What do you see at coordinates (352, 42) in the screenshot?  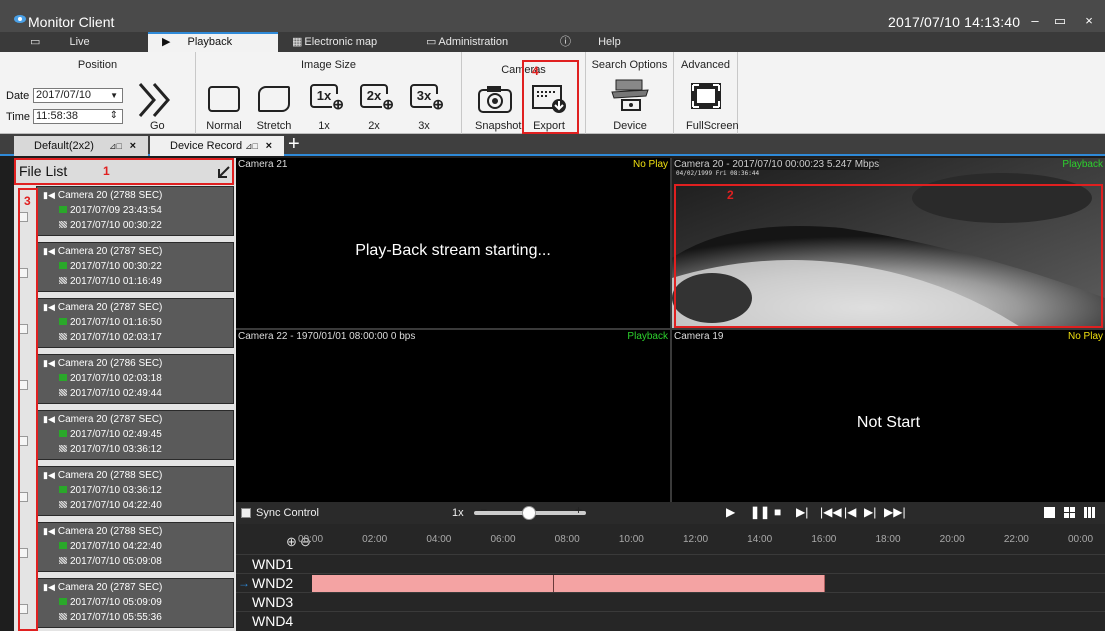 I see `tab-electronic-map: ▦ Electronic map` at bounding box center [352, 42].